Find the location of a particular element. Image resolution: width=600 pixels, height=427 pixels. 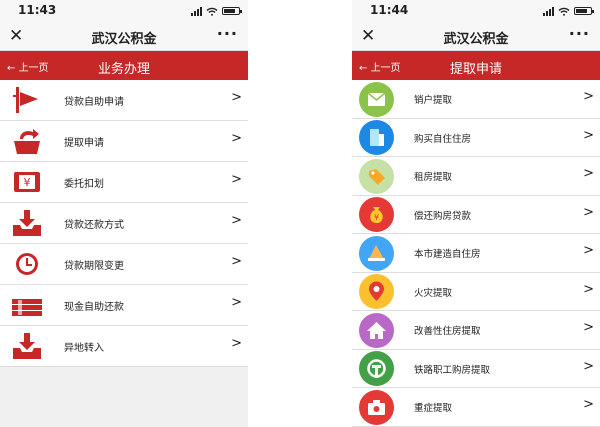

menu-item-railway-staff: 铁路职工购房提取 > is located at coordinates (476, 369).